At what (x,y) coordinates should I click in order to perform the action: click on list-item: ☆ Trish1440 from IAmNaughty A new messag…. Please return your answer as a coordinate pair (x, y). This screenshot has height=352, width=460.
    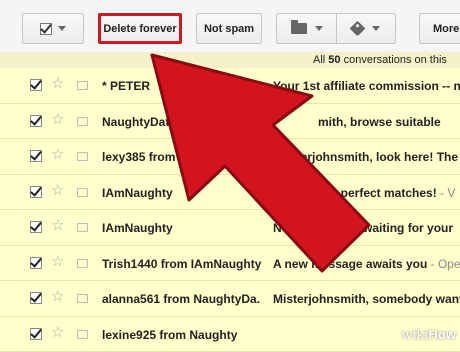
    Looking at the image, I should click on (230, 264).